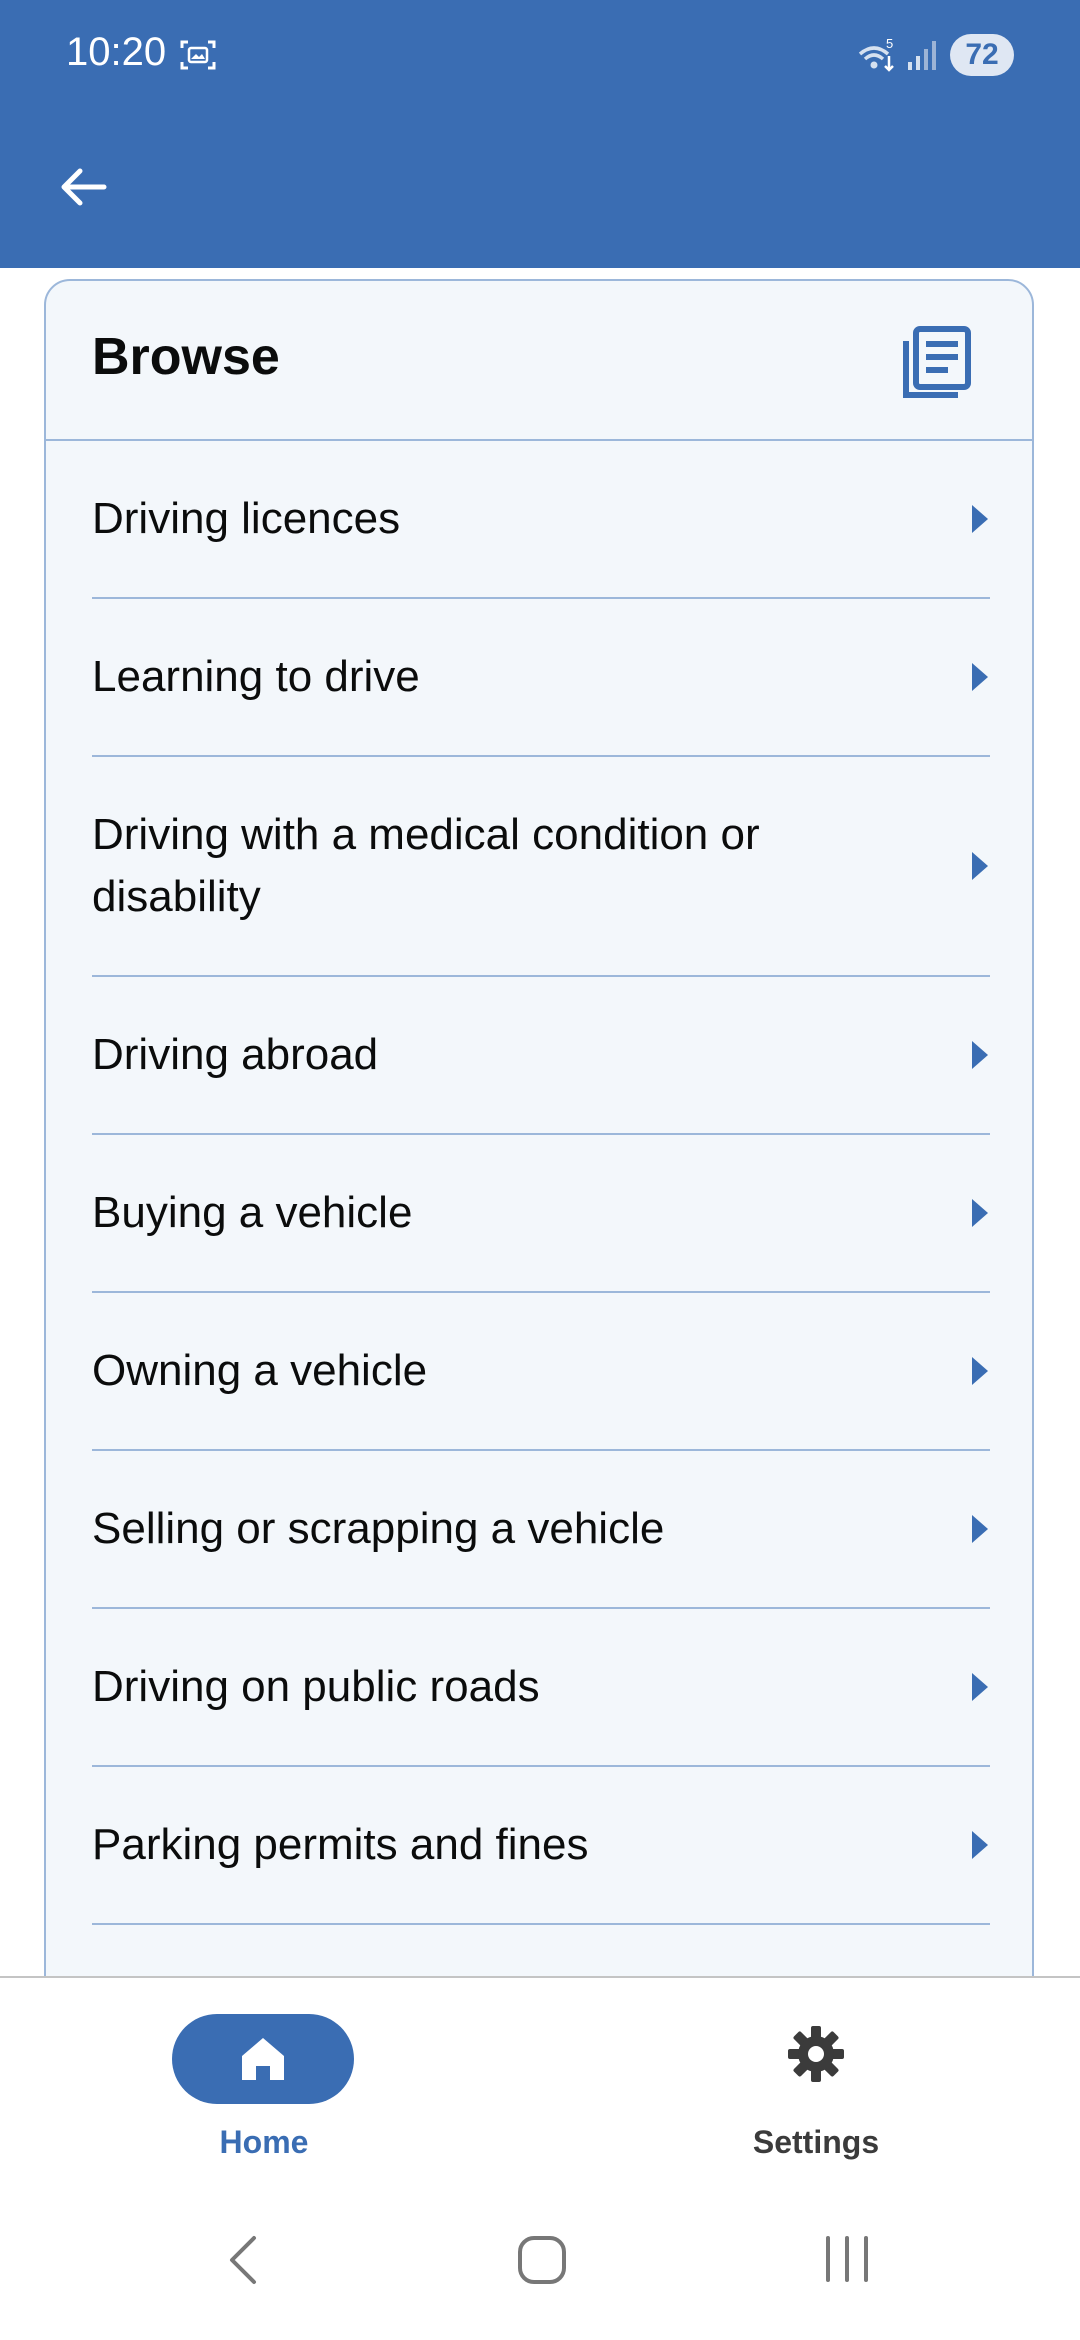  Describe the element at coordinates (246, 518) in the screenshot. I see `list-item-label: Driving licences` at that location.